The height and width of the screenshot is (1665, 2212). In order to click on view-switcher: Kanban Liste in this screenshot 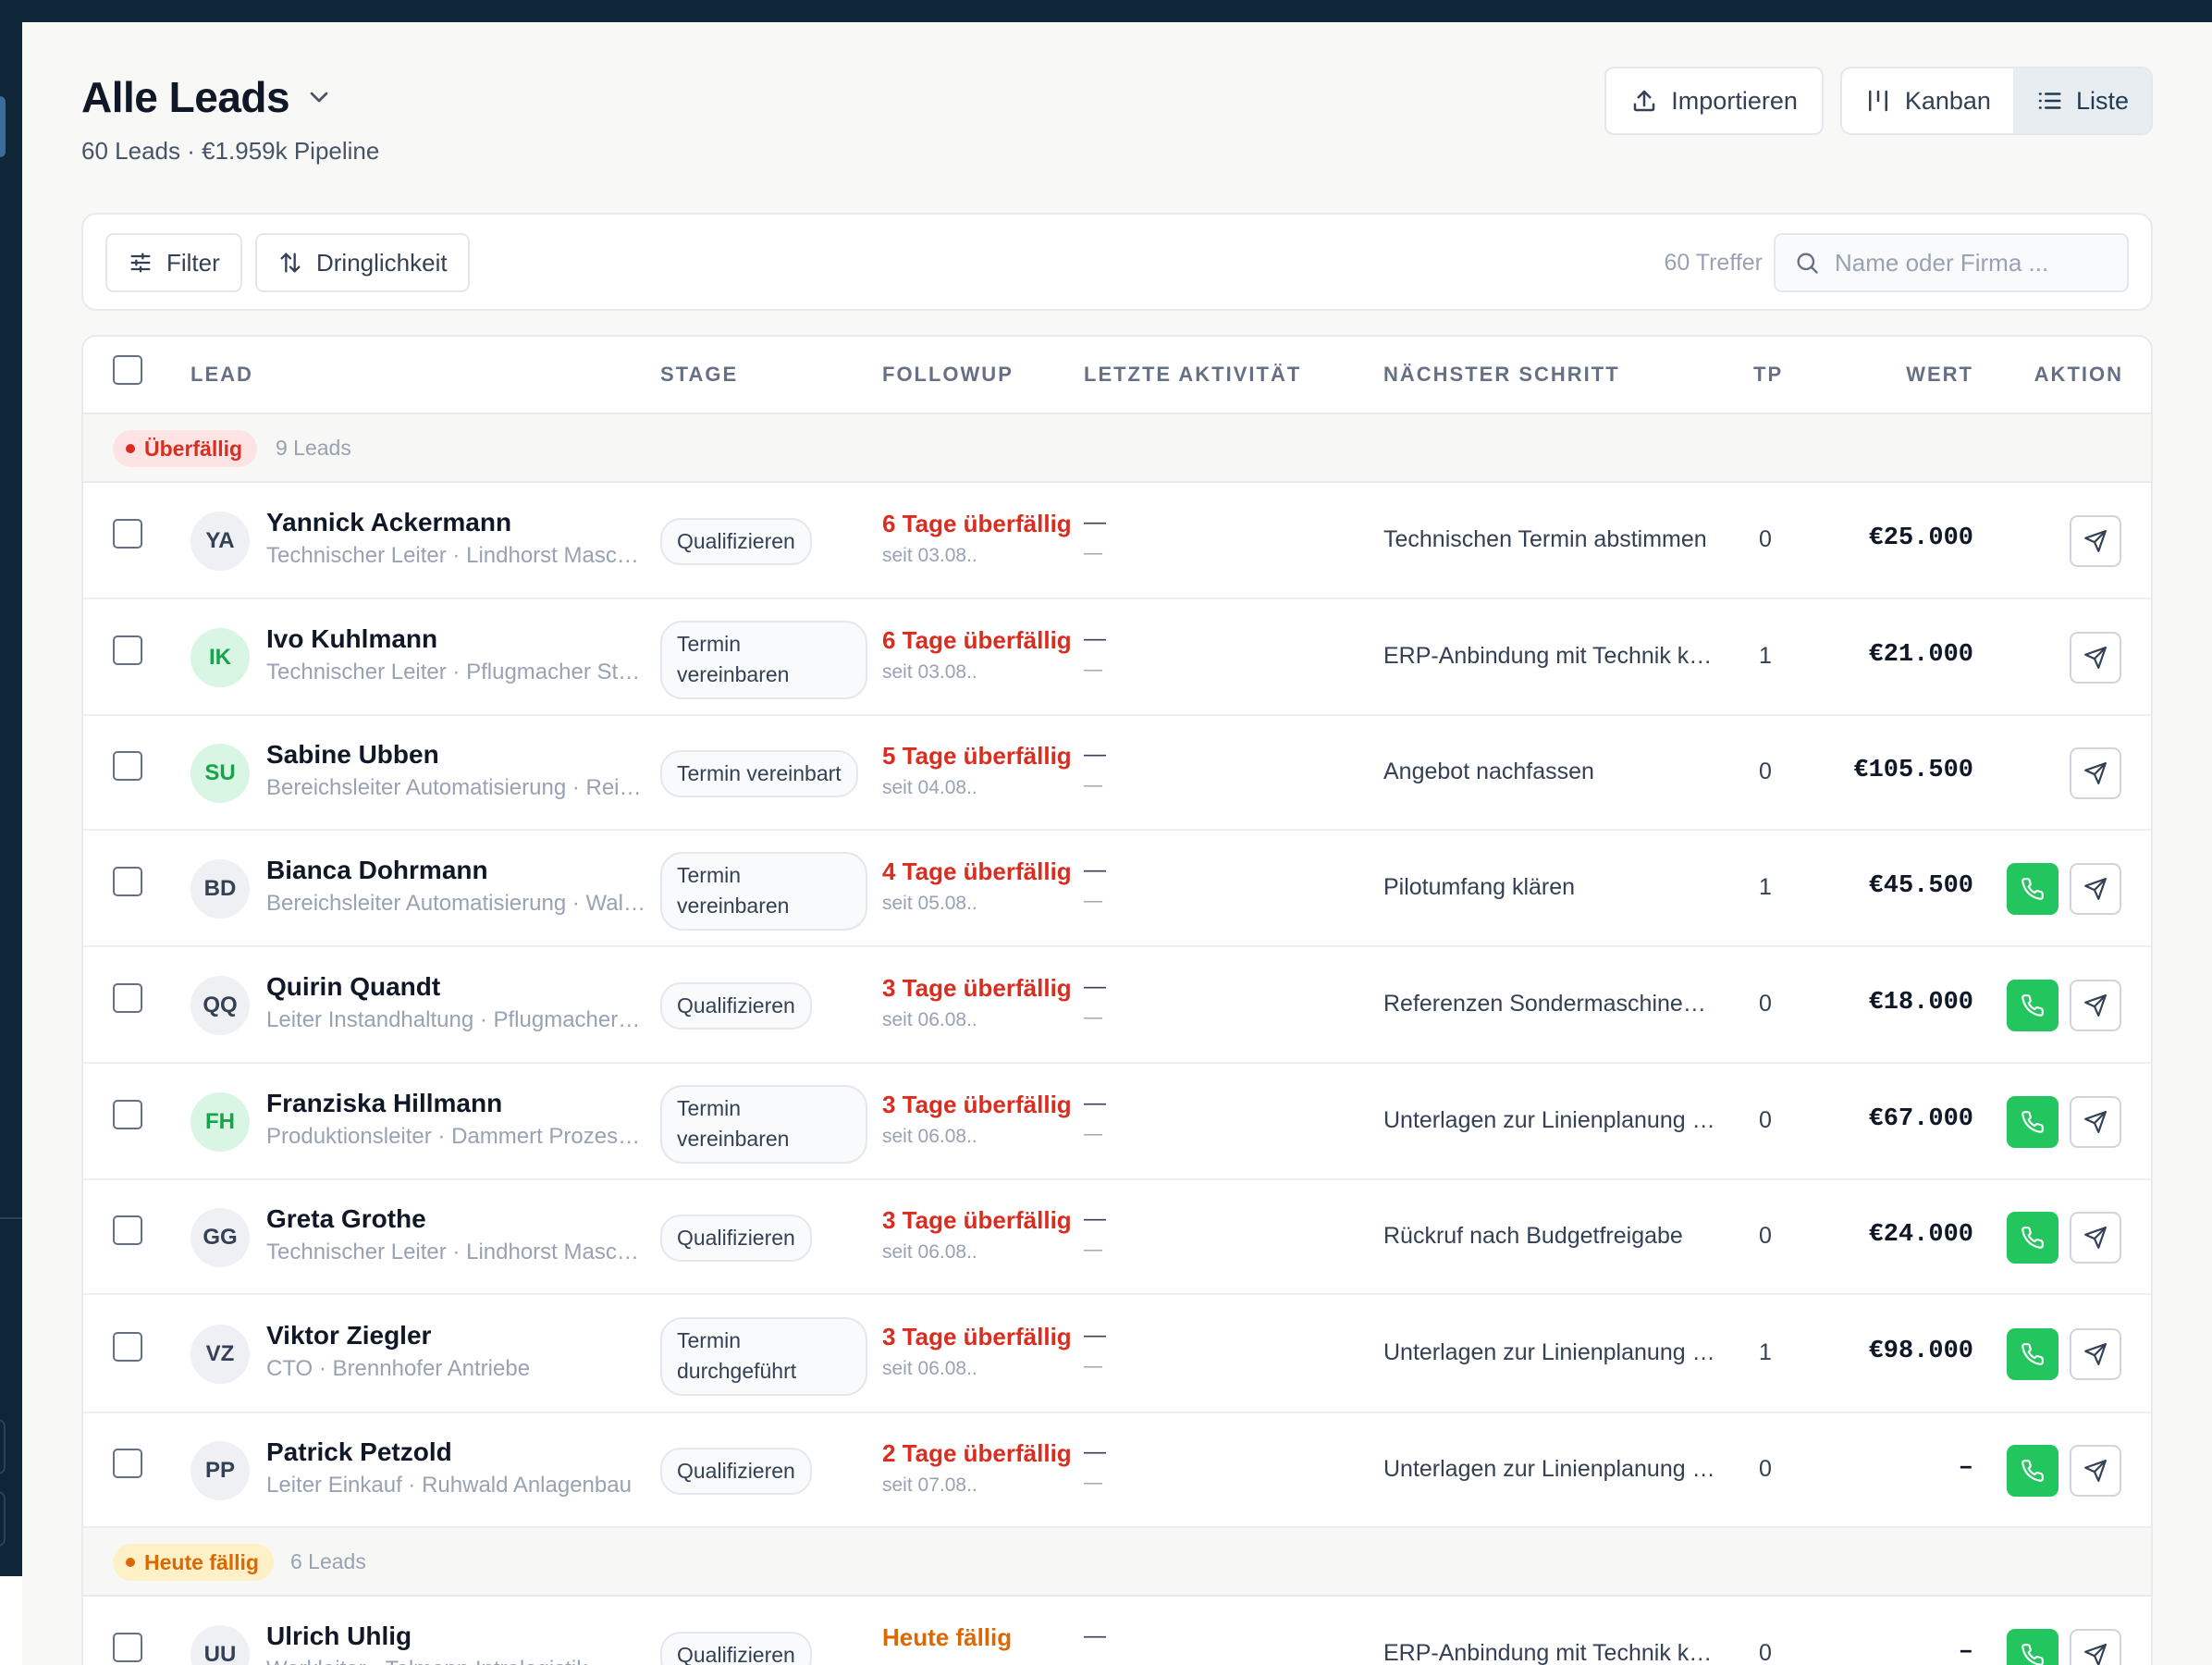, I will do `click(1996, 101)`.